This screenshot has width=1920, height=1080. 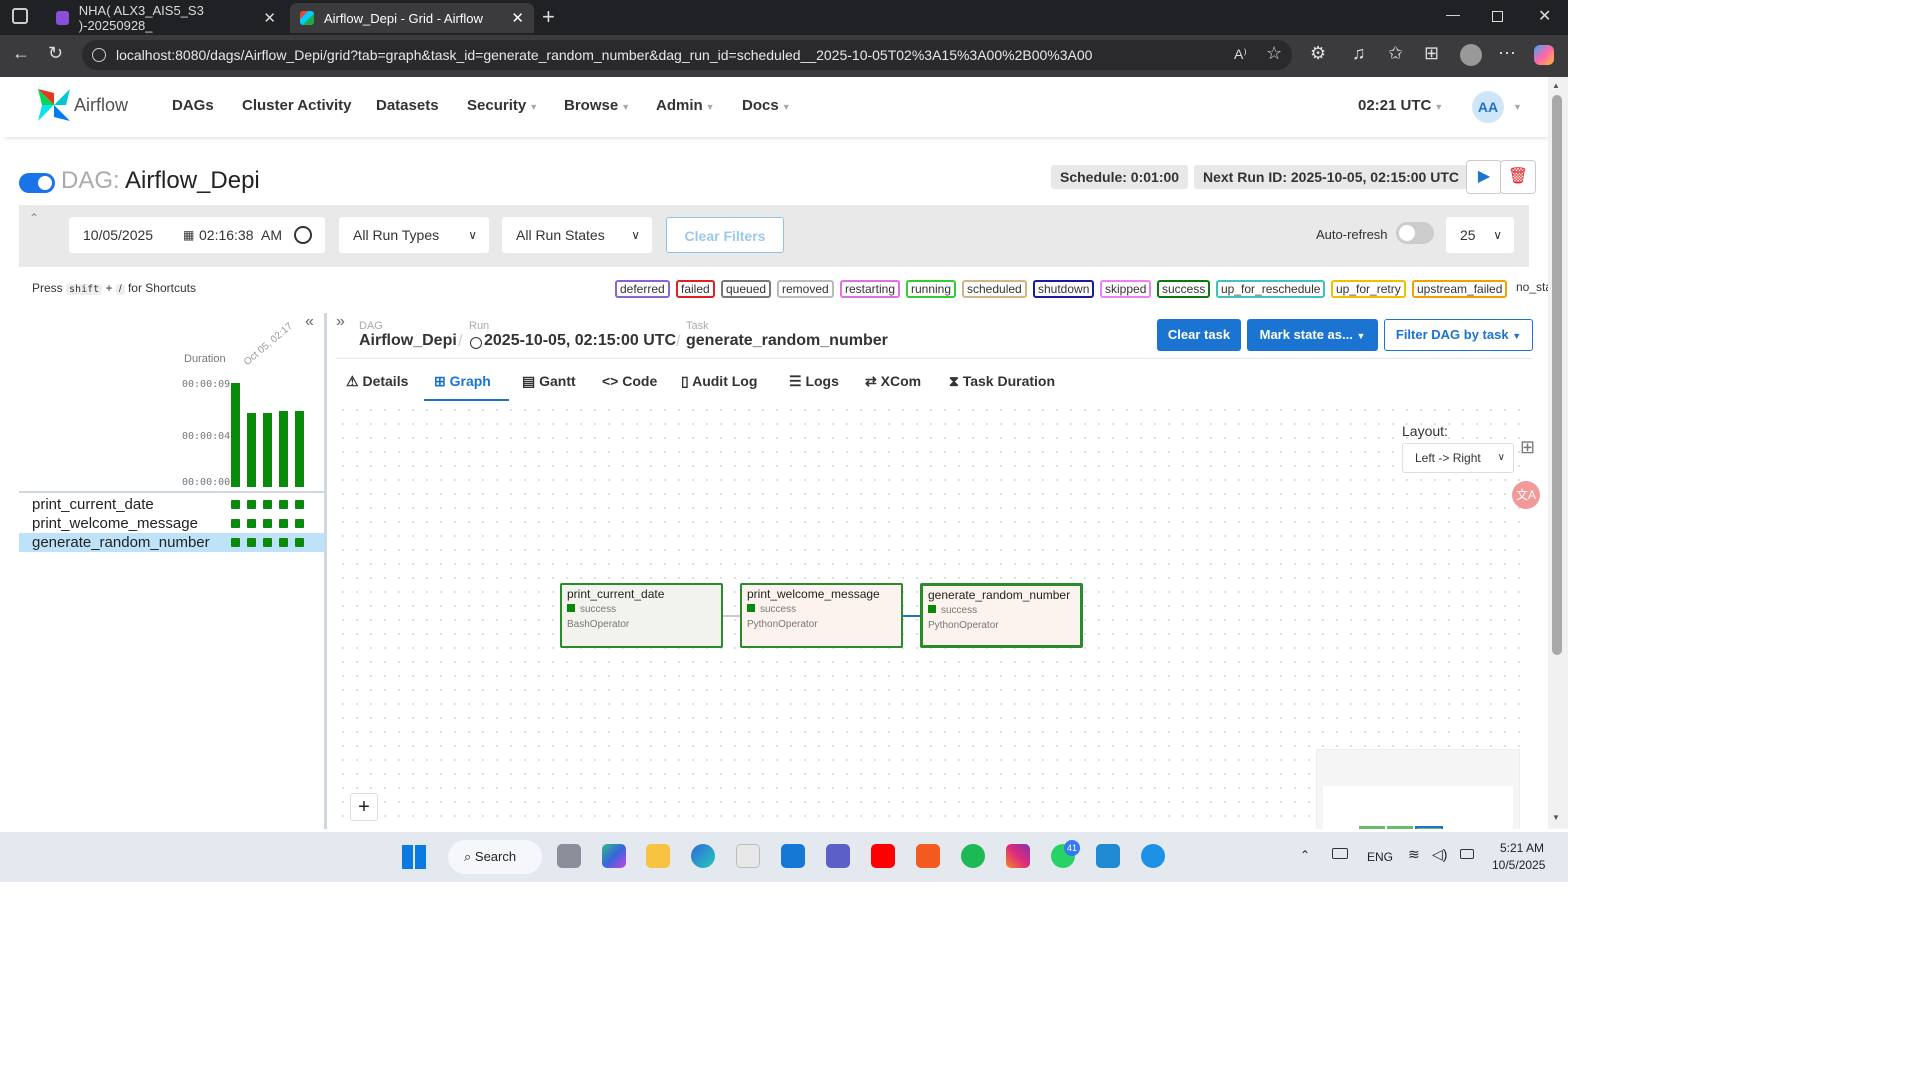 I want to click on mark-state-button: Mark state as... ▼, so click(x=1312, y=335).